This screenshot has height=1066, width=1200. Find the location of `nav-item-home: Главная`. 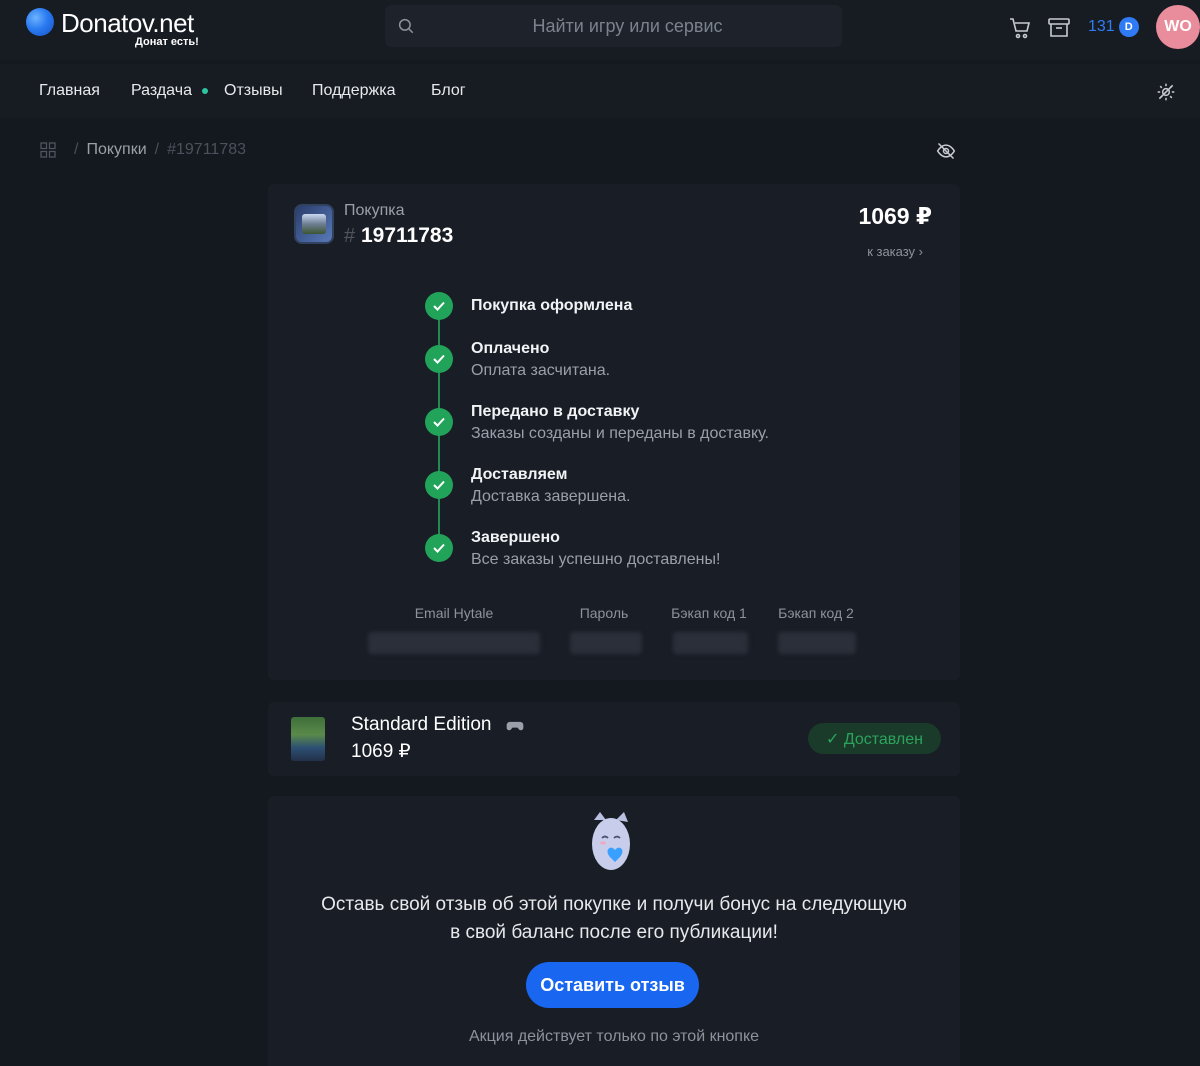

nav-item-home: Главная is located at coordinates (69, 91).